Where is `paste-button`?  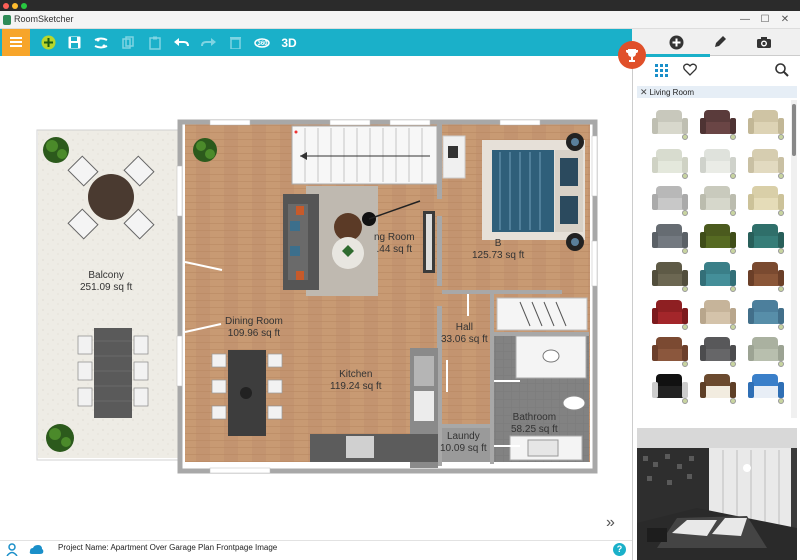
paste-button is located at coordinates (155, 42).